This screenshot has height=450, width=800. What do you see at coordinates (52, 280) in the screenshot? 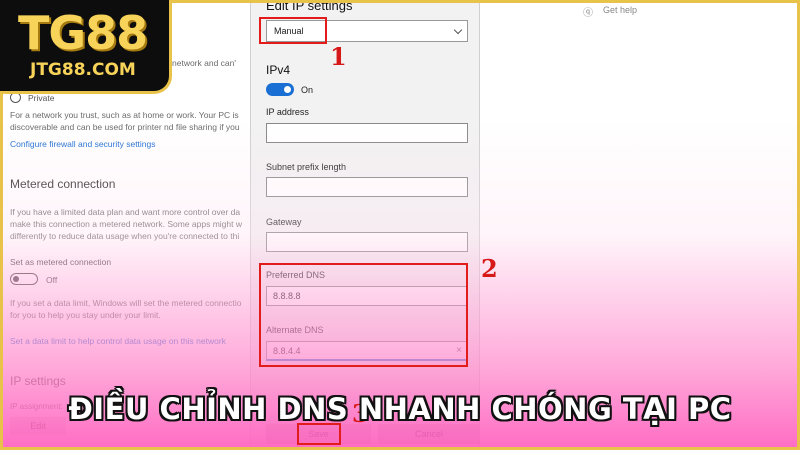
I see `metered-toggle-state: Off` at bounding box center [52, 280].